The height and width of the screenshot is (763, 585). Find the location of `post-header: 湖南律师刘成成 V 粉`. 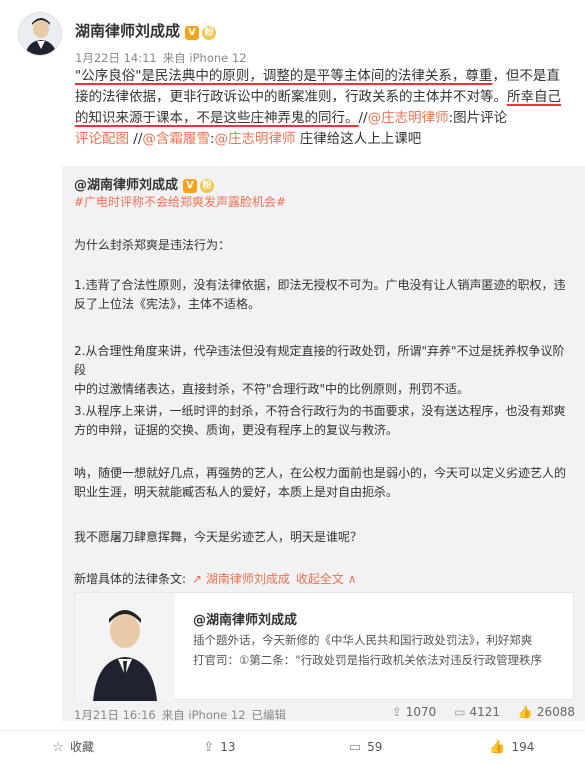

post-header: 湖南律师刘成成 V 粉 is located at coordinates (295, 34).